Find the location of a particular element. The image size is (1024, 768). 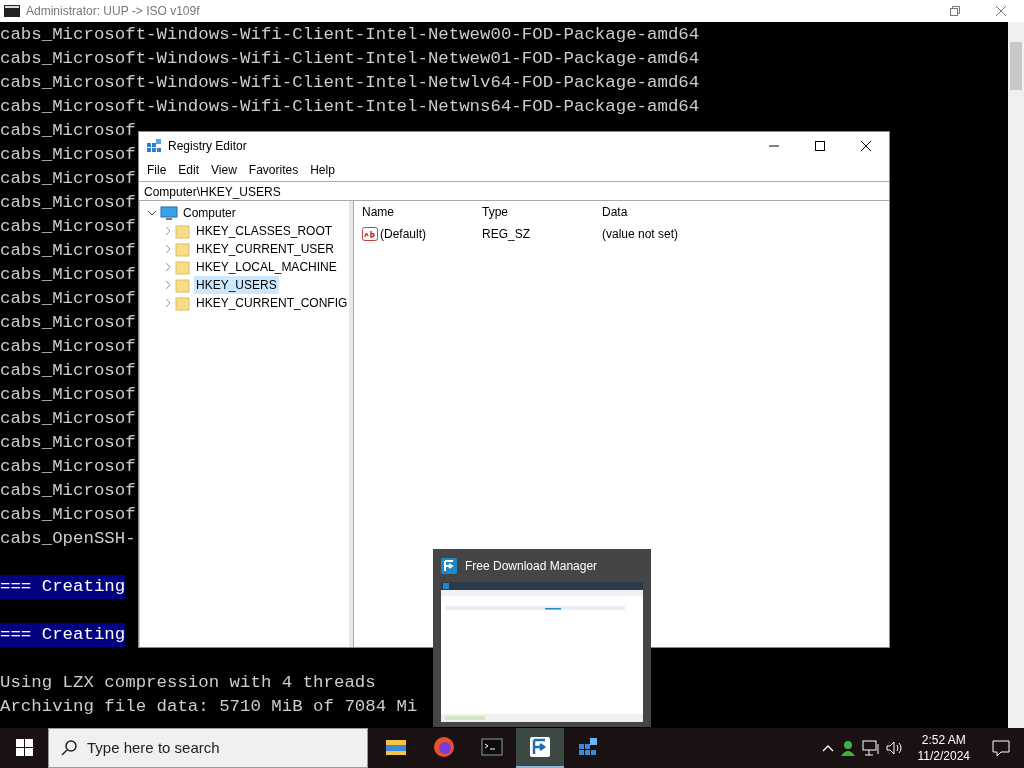

window-title: Registry Editor is located at coordinates (207, 146).